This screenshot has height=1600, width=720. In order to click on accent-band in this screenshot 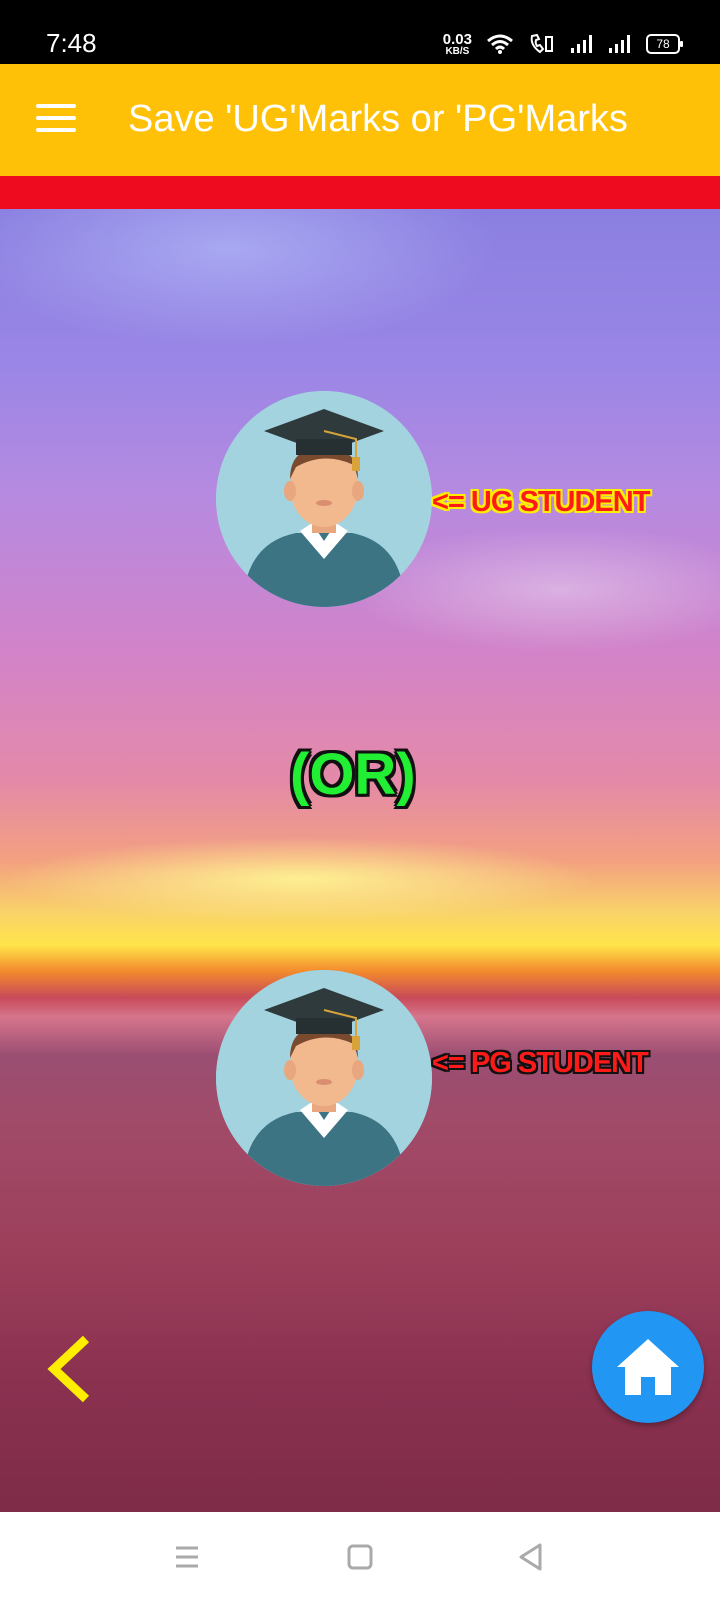, I will do `click(360, 192)`.